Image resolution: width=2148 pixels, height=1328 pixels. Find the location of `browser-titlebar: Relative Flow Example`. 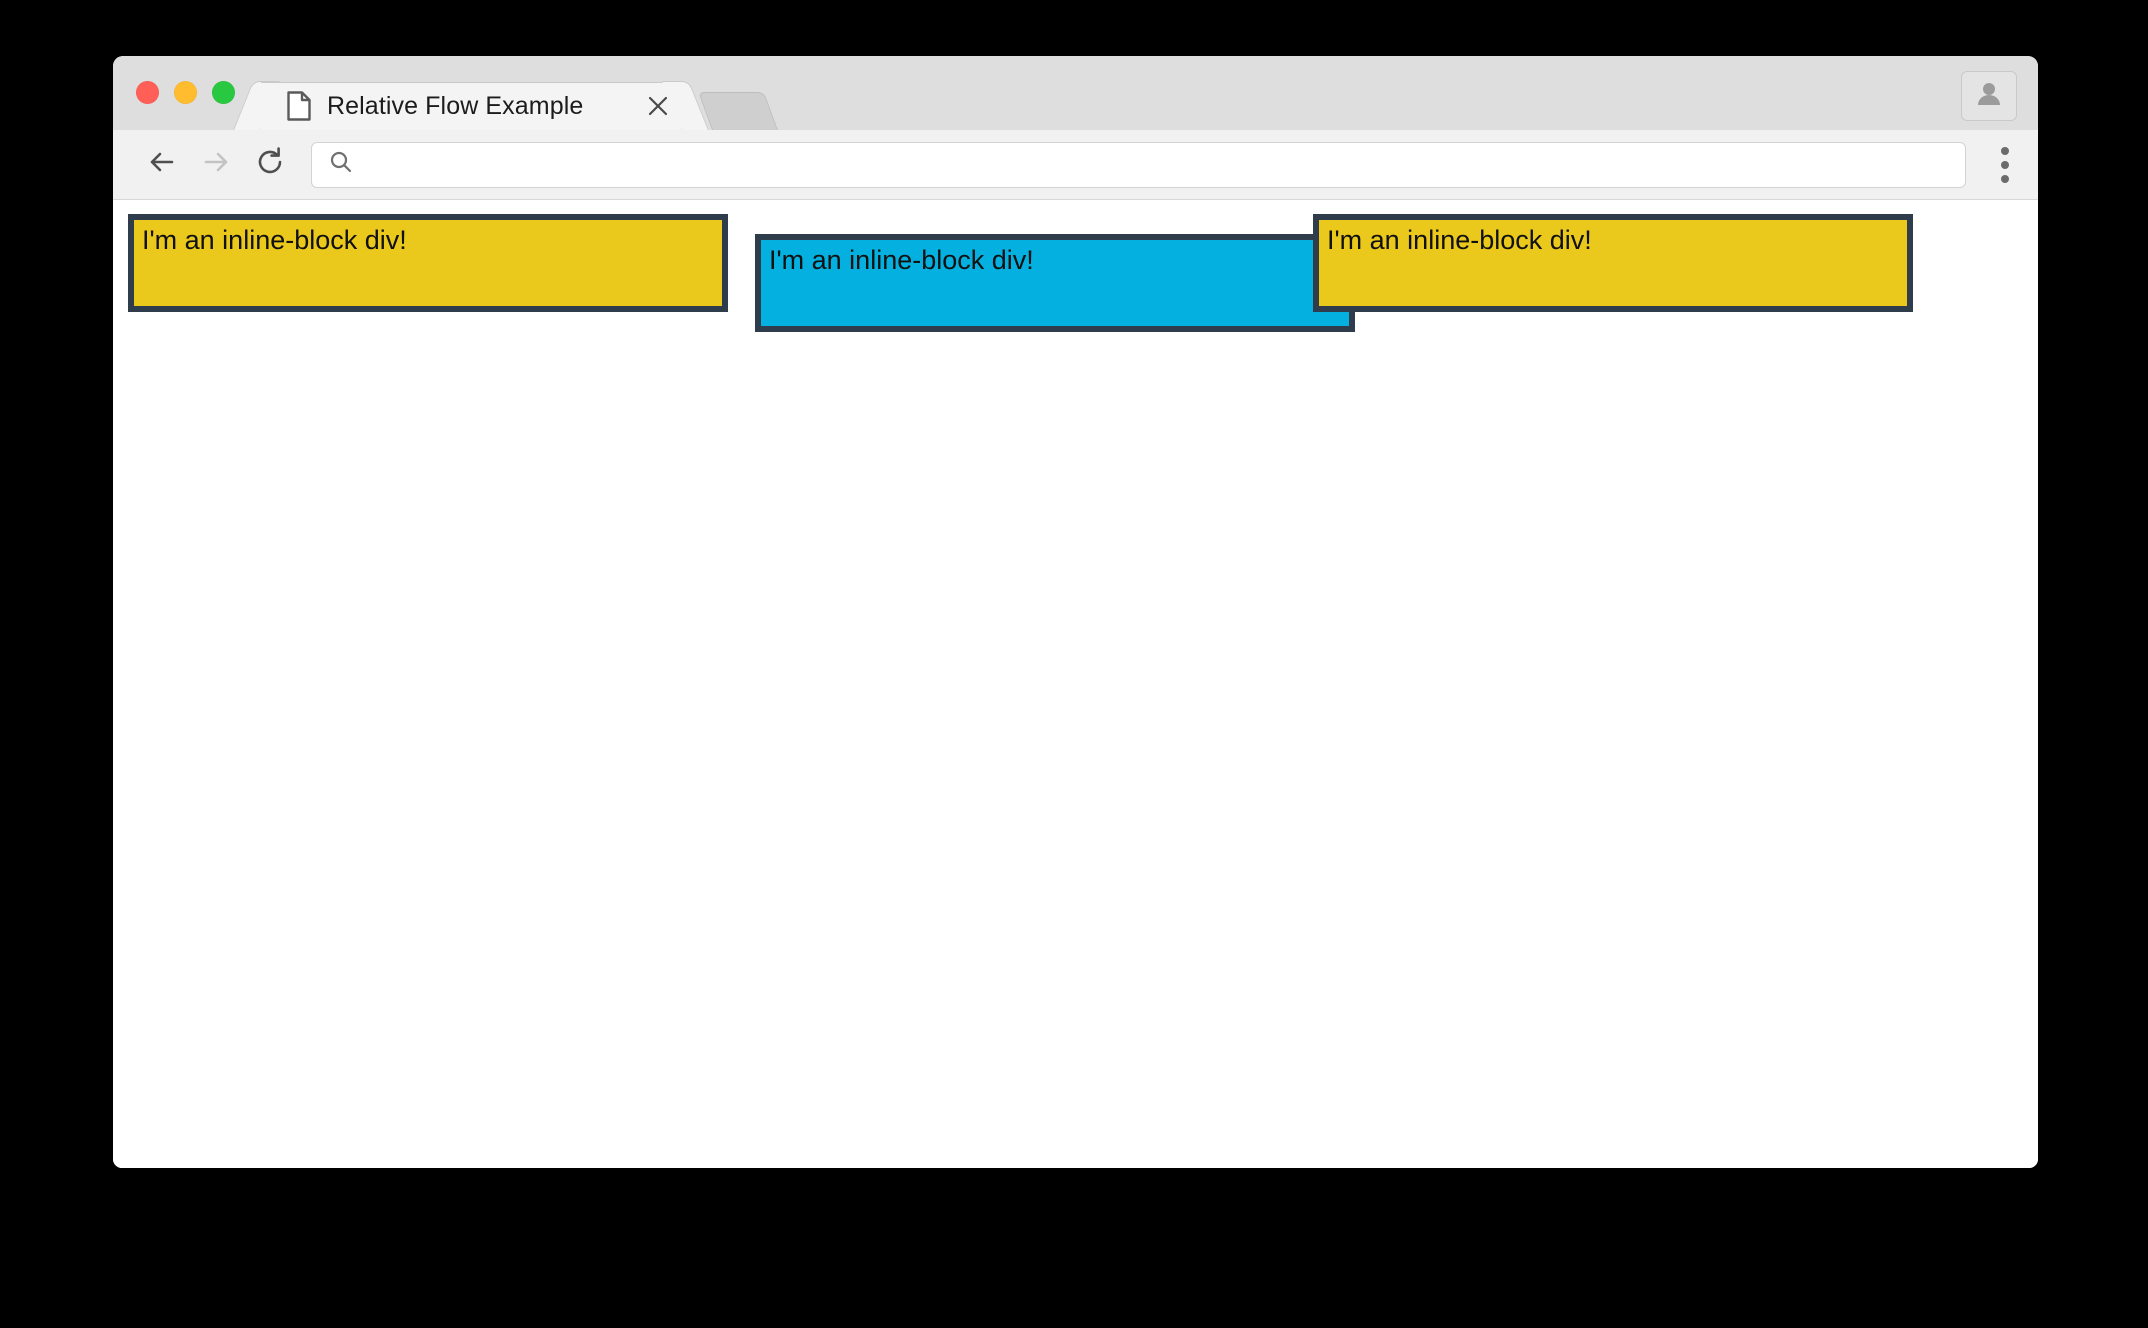

browser-titlebar: Relative Flow Example is located at coordinates (1075, 93).